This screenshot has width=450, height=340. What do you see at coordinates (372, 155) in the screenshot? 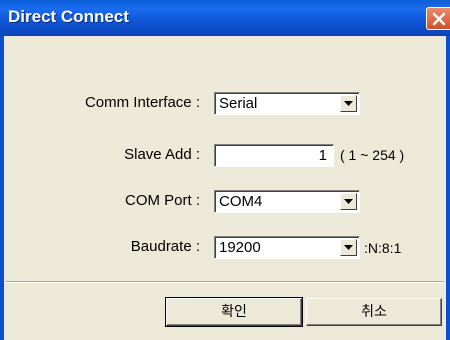
I see `slave-add-range-hint: ( 1 ~ 254 )` at bounding box center [372, 155].